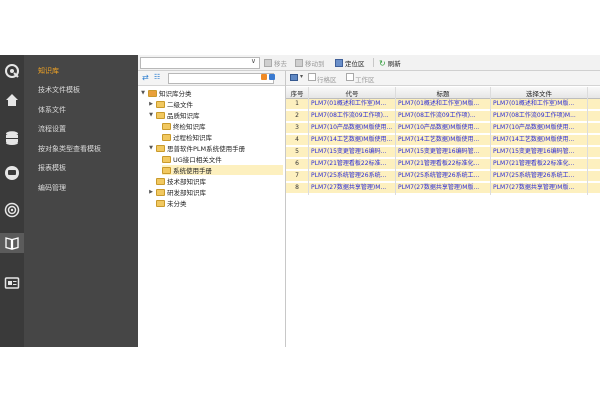 This screenshot has height=400, width=600. I want to click on column-header-title: 标题, so click(443, 93).